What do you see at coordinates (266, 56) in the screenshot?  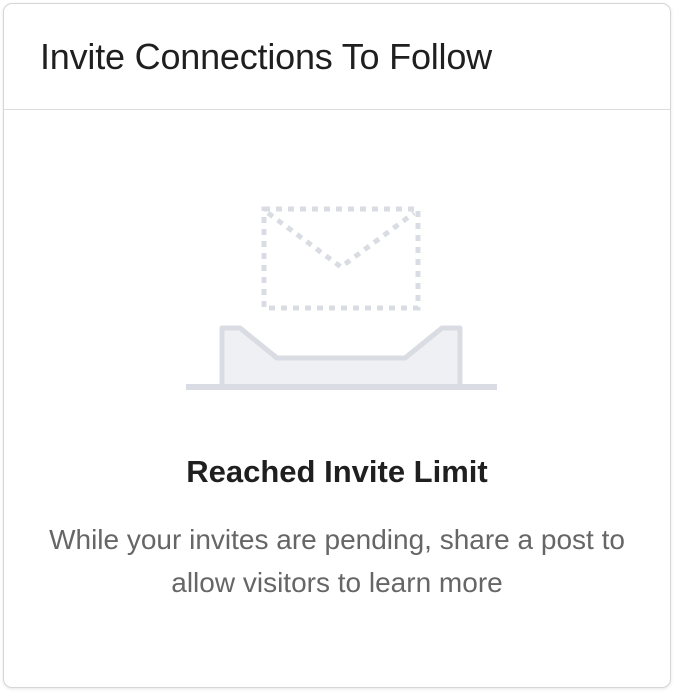 I see `card-title: Invite Connections To Follow` at bounding box center [266, 56].